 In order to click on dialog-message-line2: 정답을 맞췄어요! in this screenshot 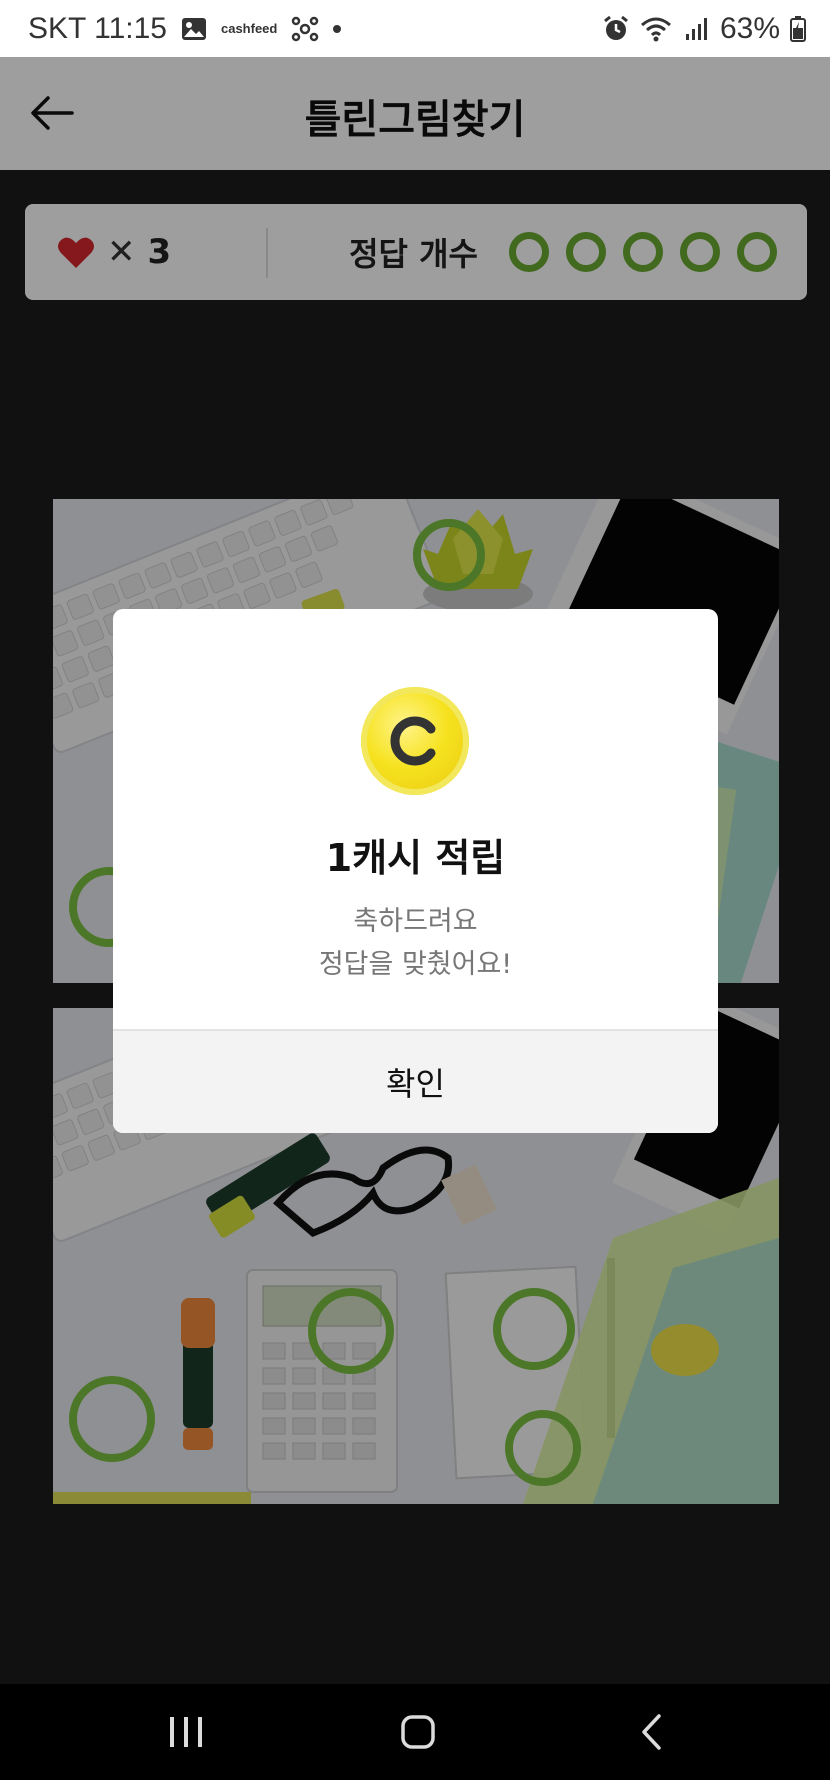, I will do `click(415, 964)`.